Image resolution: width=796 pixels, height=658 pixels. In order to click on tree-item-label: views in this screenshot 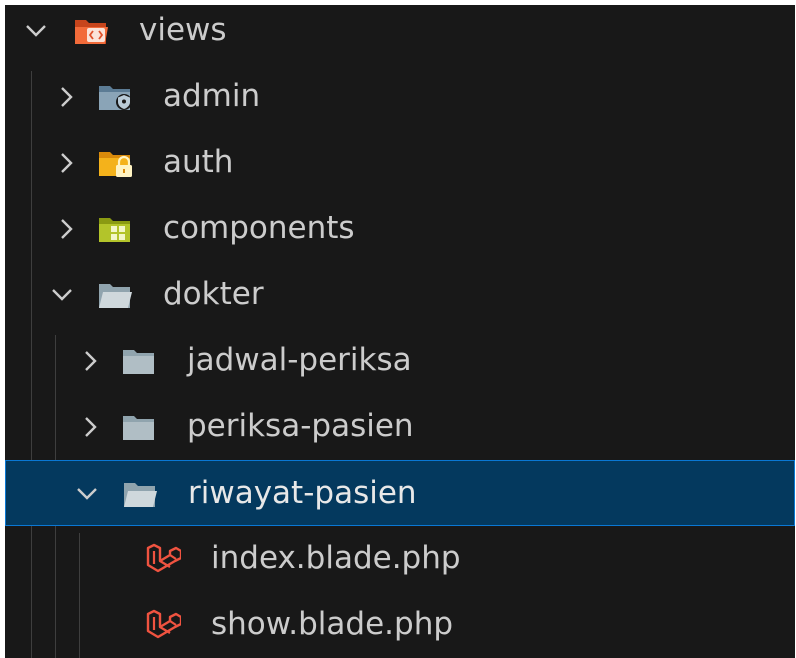, I will do `click(183, 30)`.